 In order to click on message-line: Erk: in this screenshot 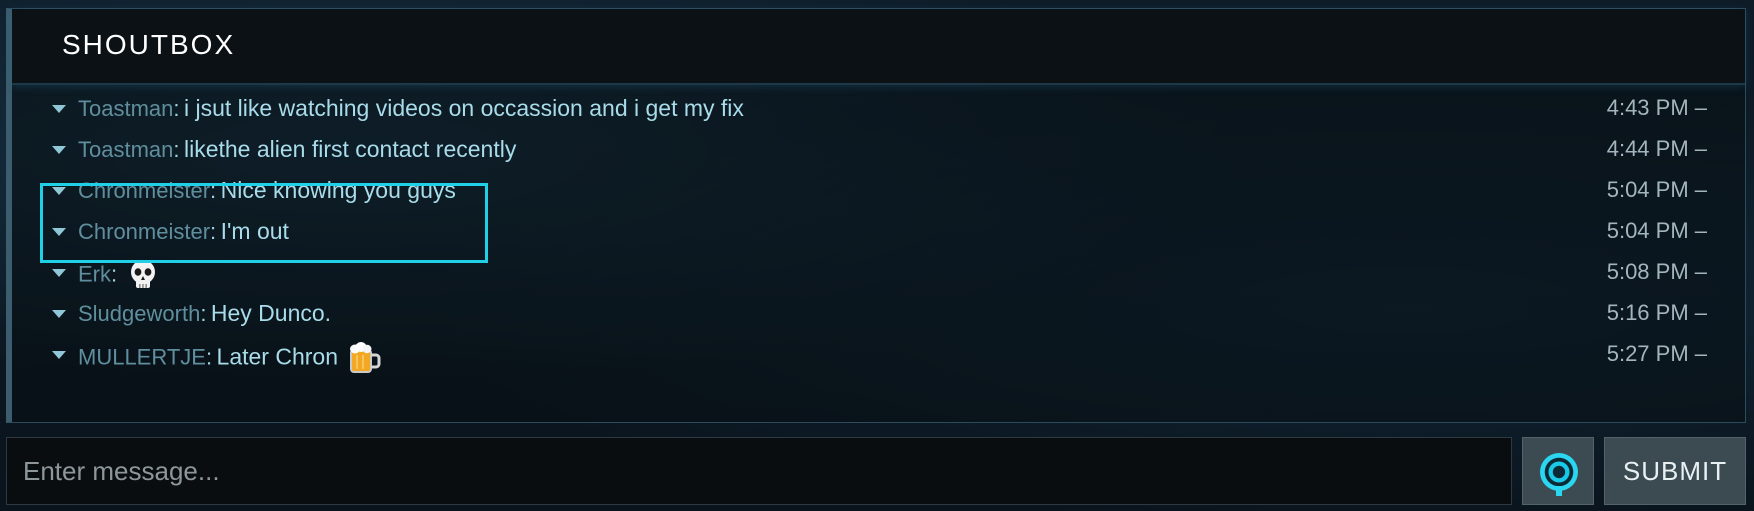, I will do `click(118, 277)`.